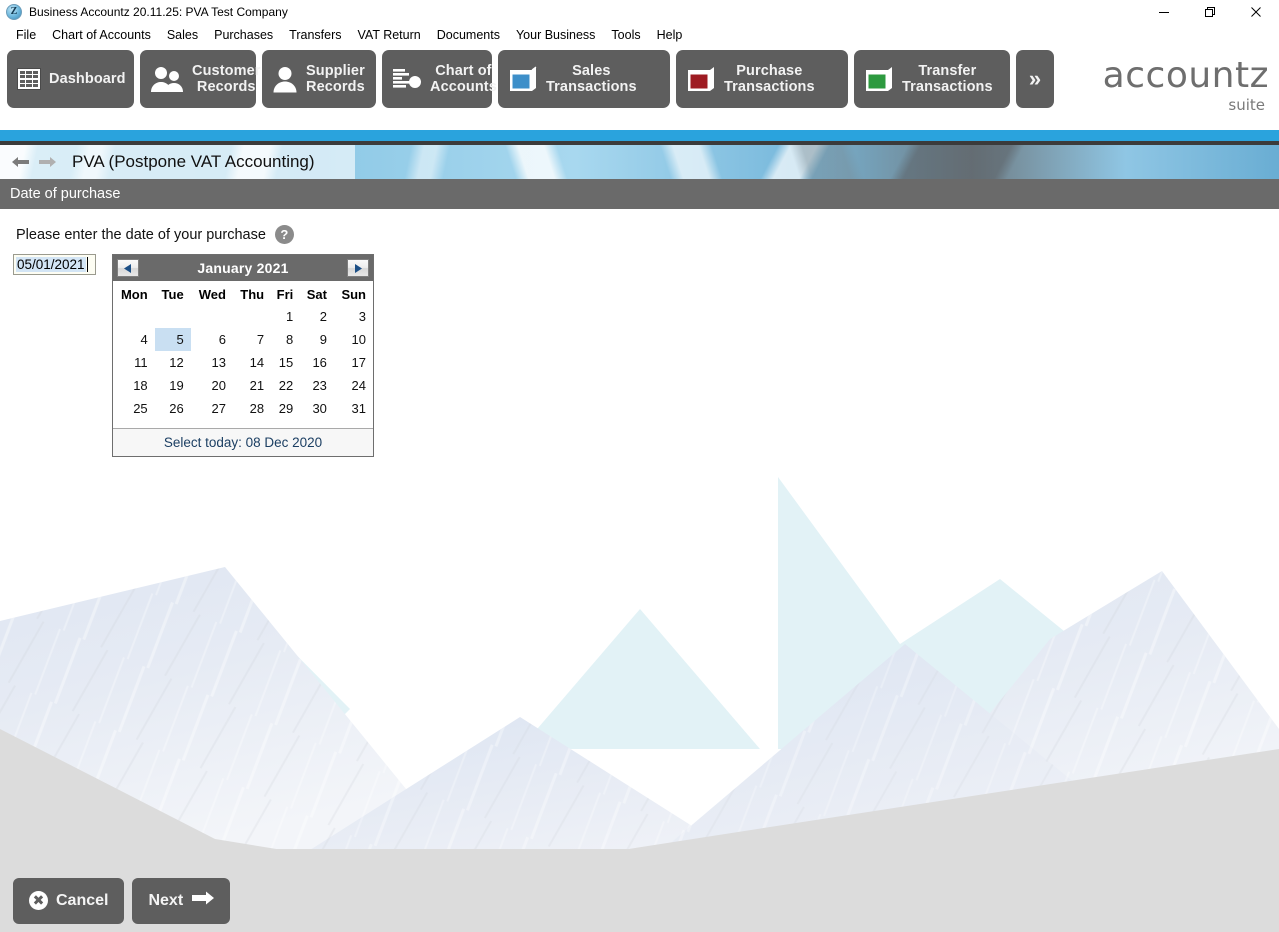 The image size is (1279, 932). Describe the element at coordinates (172, 294) in the screenshot. I see `calendar-weekday: Tue` at that location.